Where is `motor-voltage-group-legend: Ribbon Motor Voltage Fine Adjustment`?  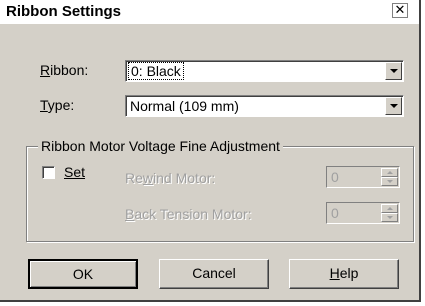 motor-voltage-group-legend: Ribbon Motor Voltage Fine Adjustment is located at coordinates (160, 146).